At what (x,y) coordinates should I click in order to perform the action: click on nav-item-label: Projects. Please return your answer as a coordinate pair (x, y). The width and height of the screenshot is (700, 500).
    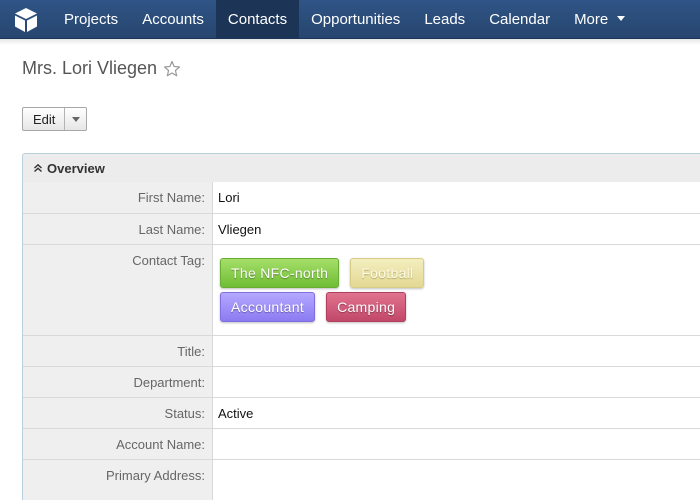
    Looking at the image, I should click on (91, 19).